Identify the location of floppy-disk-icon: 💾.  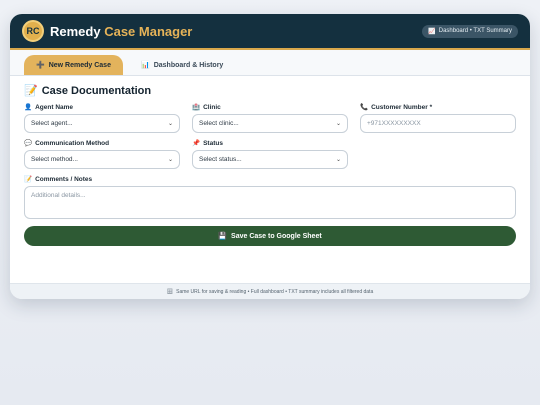
(223, 236).